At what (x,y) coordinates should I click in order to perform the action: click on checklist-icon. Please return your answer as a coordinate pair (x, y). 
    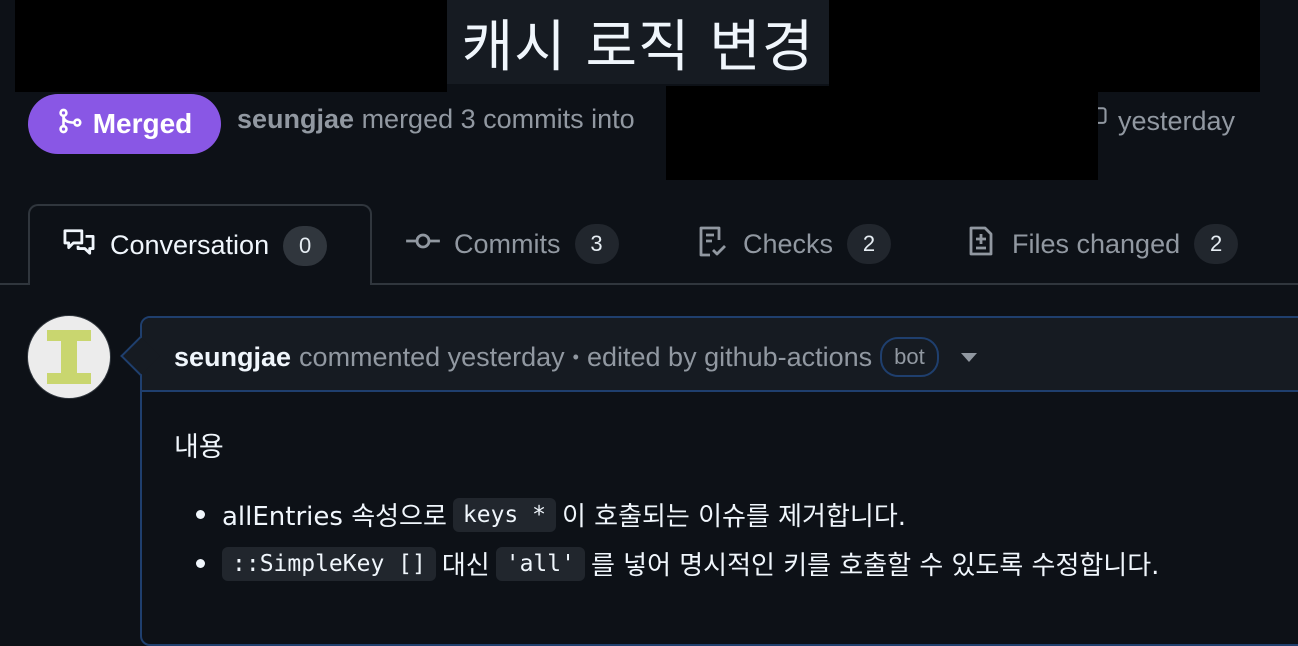
    Looking at the image, I should click on (712, 244).